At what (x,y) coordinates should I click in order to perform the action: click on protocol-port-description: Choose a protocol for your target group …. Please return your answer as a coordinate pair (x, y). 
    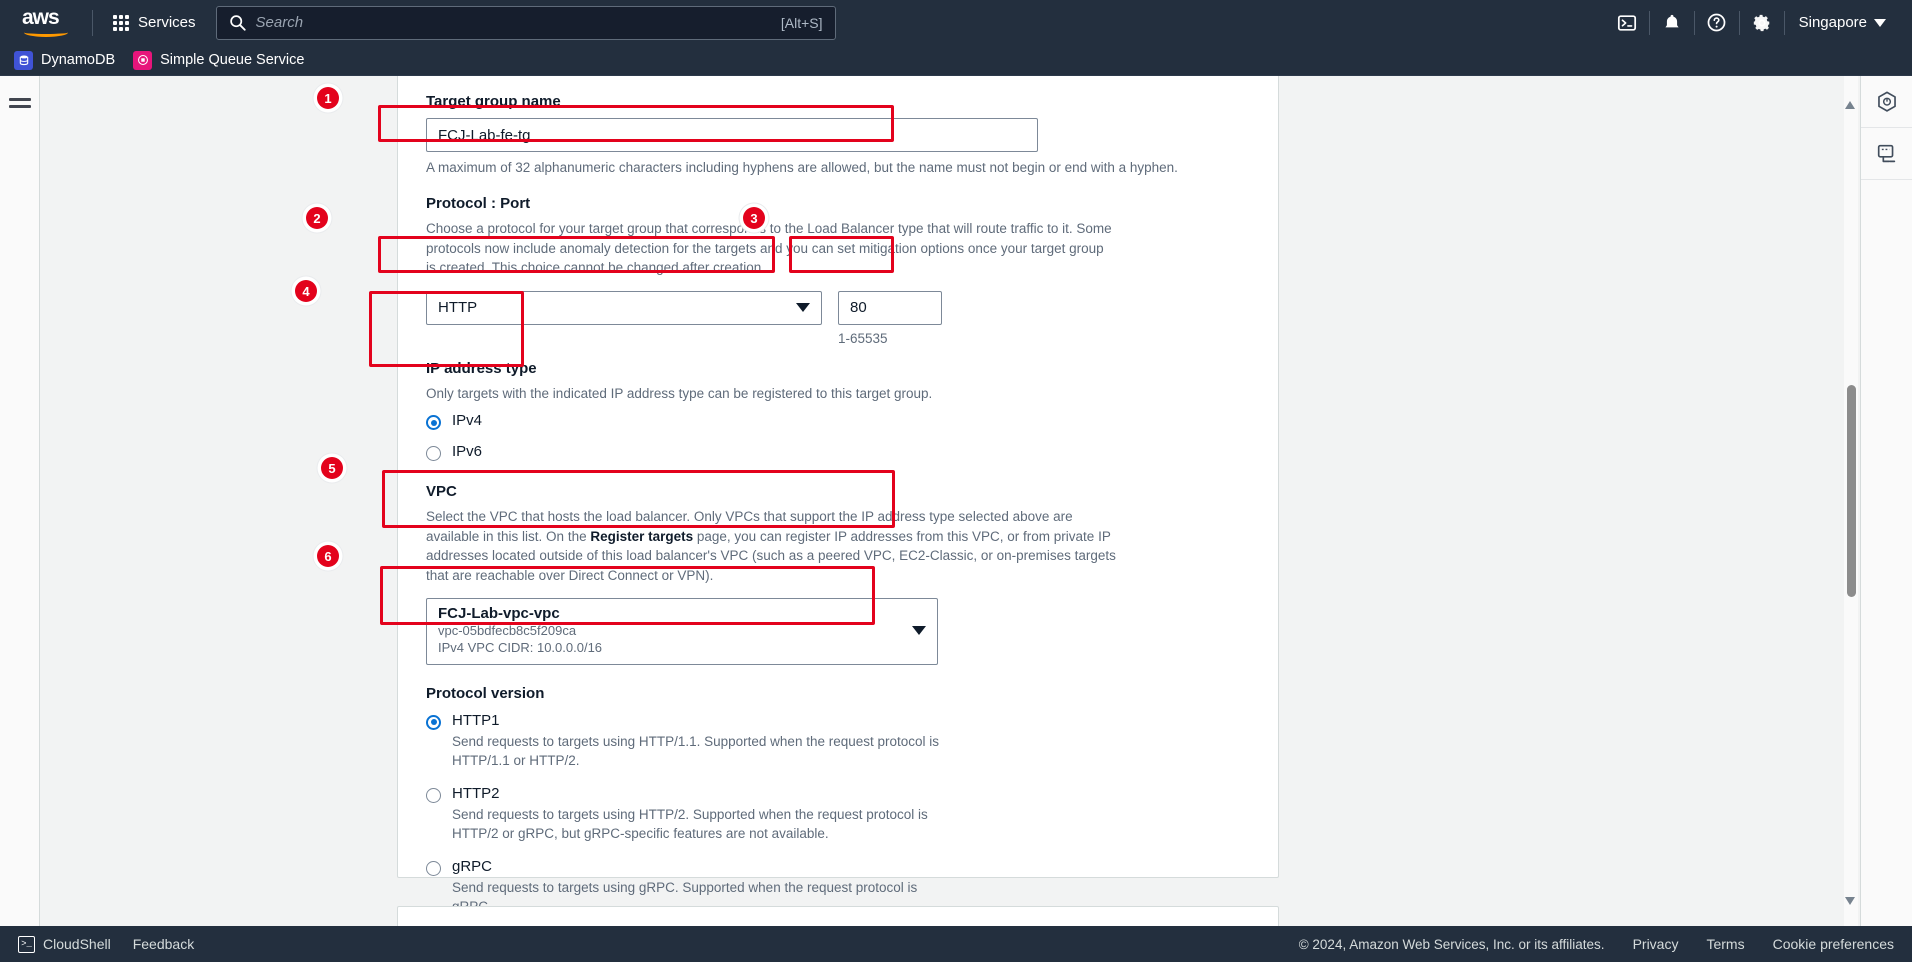
    Looking at the image, I should click on (769, 248).